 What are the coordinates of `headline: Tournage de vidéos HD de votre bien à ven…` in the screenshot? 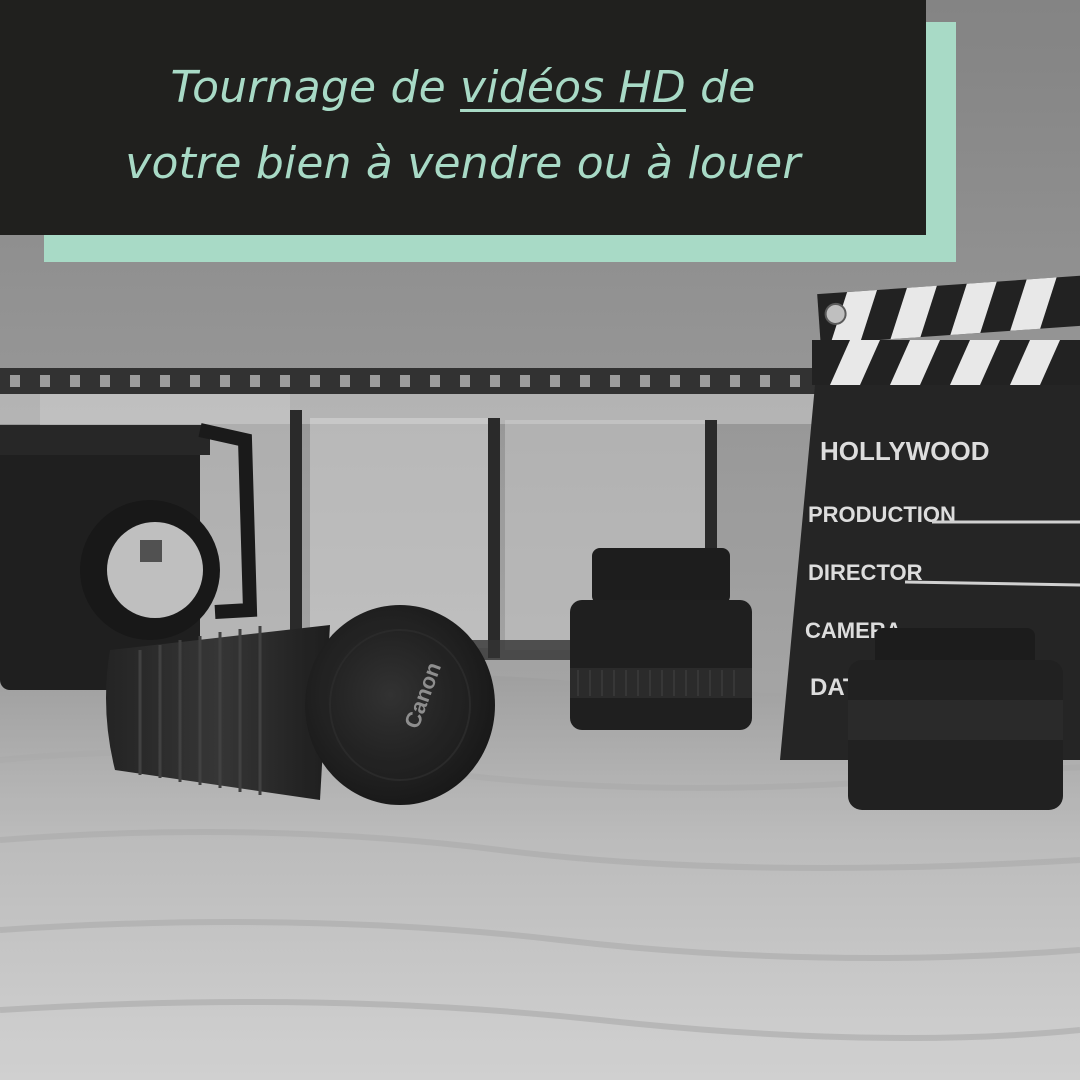 It's located at (463, 126).